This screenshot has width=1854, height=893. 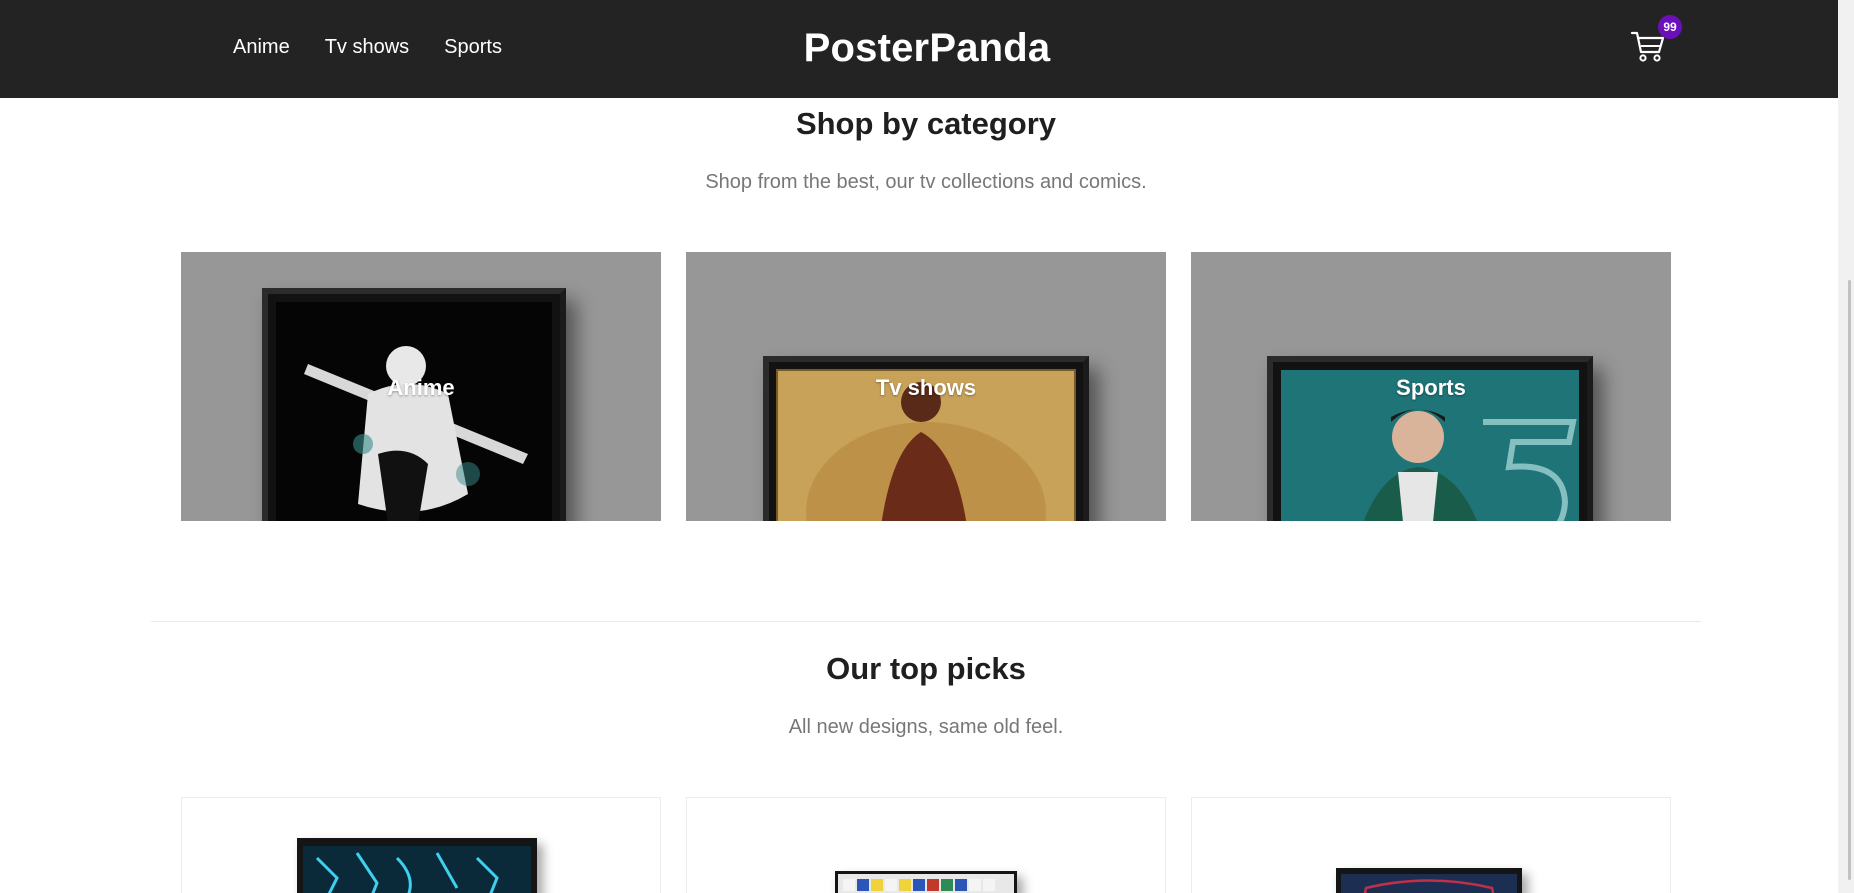 I want to click on nav-link-anime: Anime, so click(x=261, y=47).